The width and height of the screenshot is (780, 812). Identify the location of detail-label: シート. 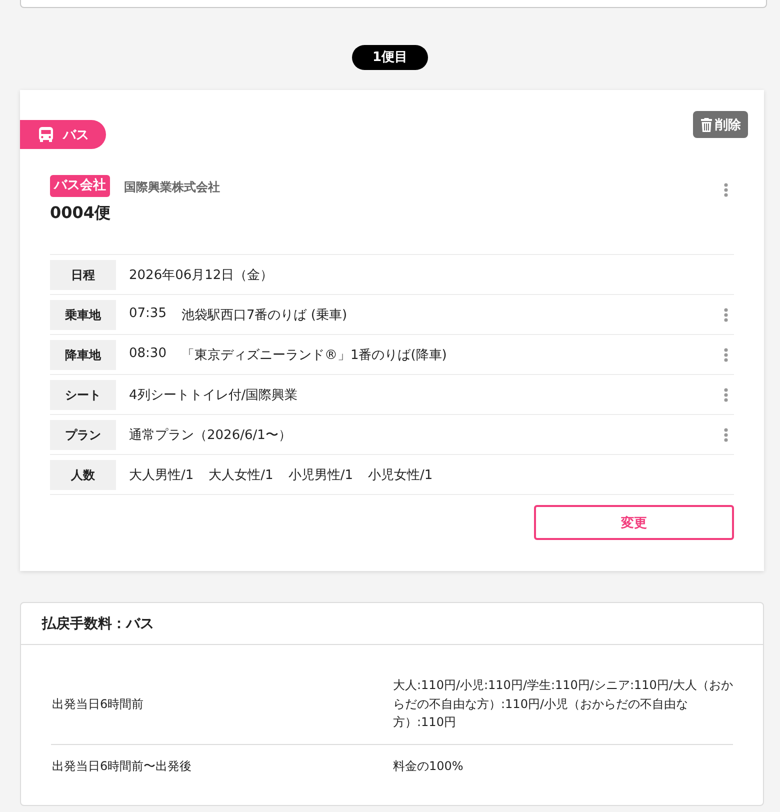
(83, 395).